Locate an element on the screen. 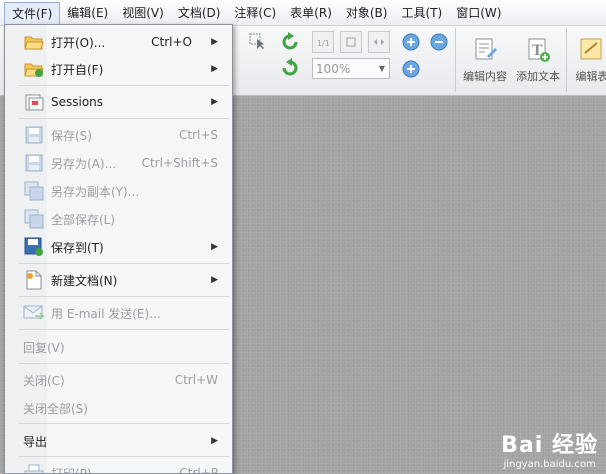 The height and width of the screenshot is (474, 606). menu-item-new-document: 新建文档(N) ▶ is located at coordinates (118, 280).